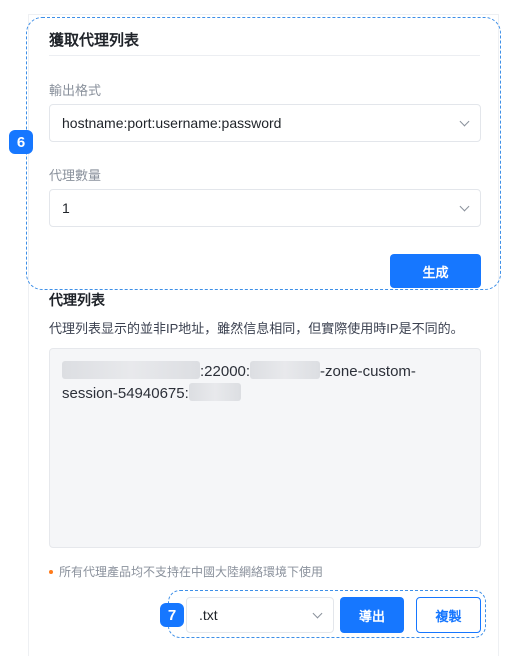 The height and width of the screenshot is (656, 517). I want to click on redacted-password, so click(214, 392).